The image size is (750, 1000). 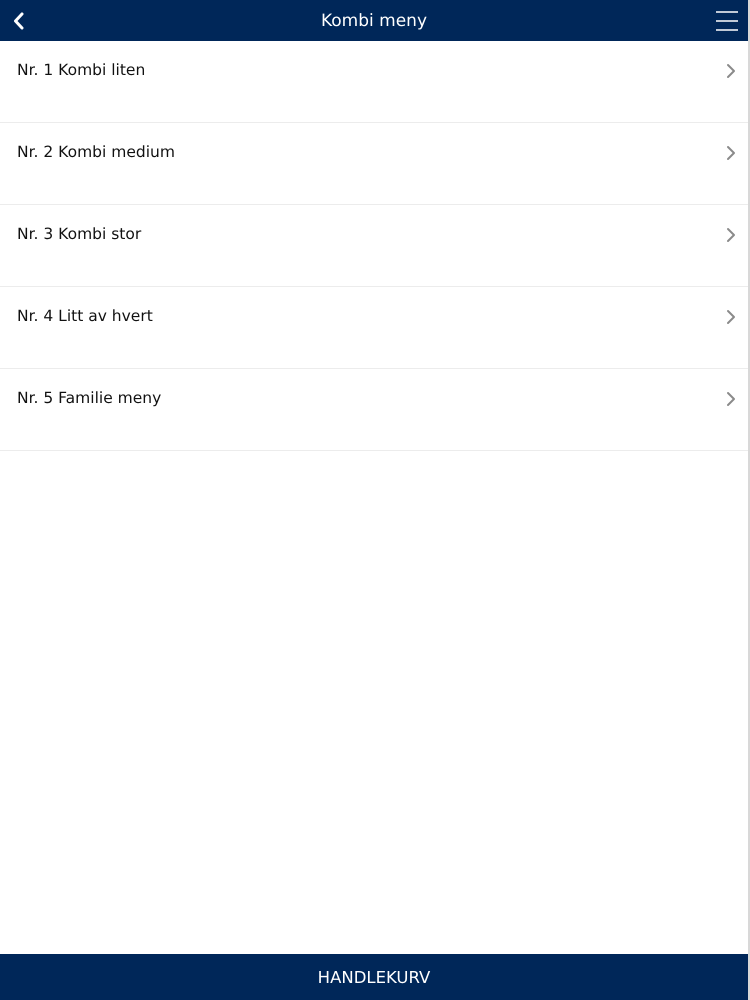 What do you see at coordinates (374, 410) in the screenshot?
I see `menu-list-item: Nr. 5 Familie meny` at bounding box center [374, 410].